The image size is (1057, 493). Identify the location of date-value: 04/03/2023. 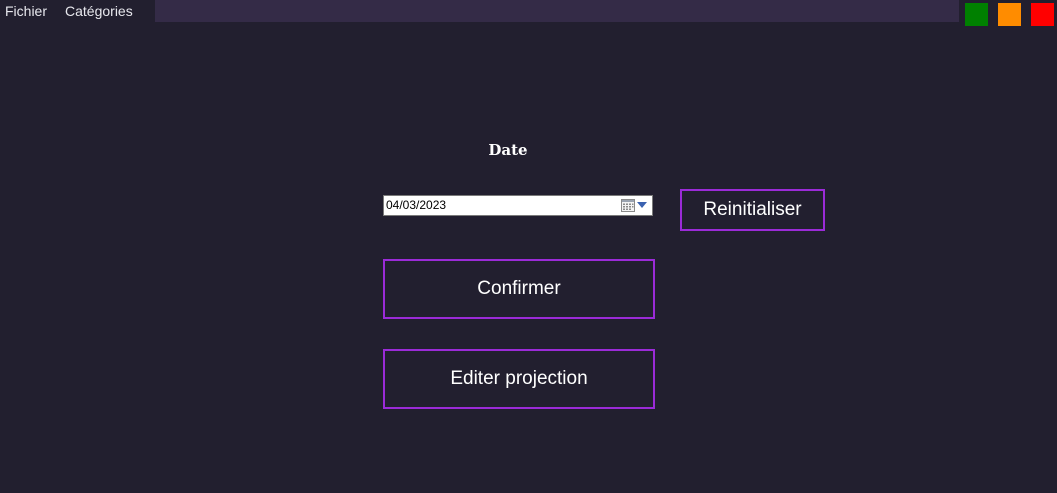
(416, 205).